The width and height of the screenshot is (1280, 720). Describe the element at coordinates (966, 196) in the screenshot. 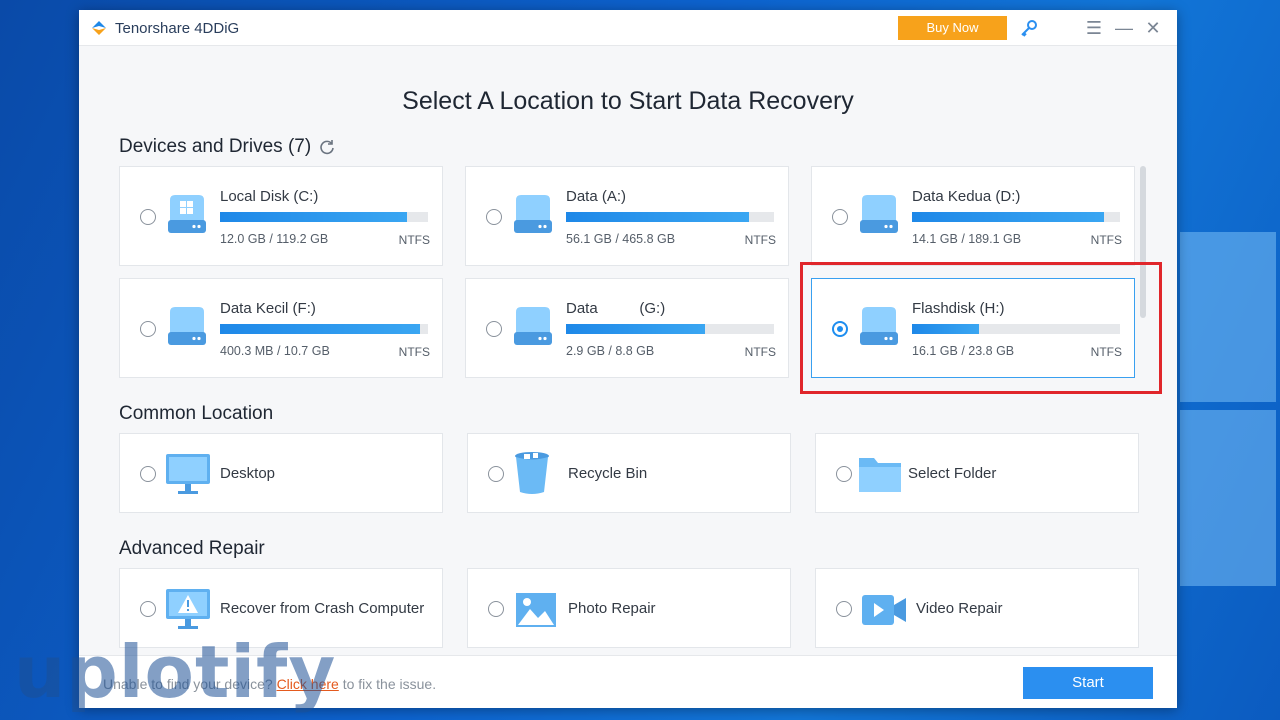

I see `drive-name: Data Kedua (D:)` at that location.